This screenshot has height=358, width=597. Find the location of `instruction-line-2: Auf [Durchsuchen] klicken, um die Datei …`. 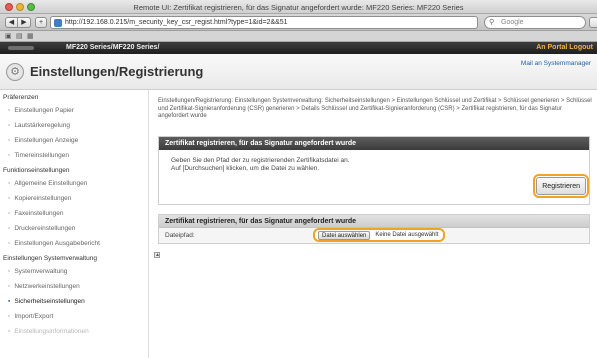

instruction-line-2: Auf [Durchsuchen] klicken, um die Datei … is located at coordinates (245, 168).